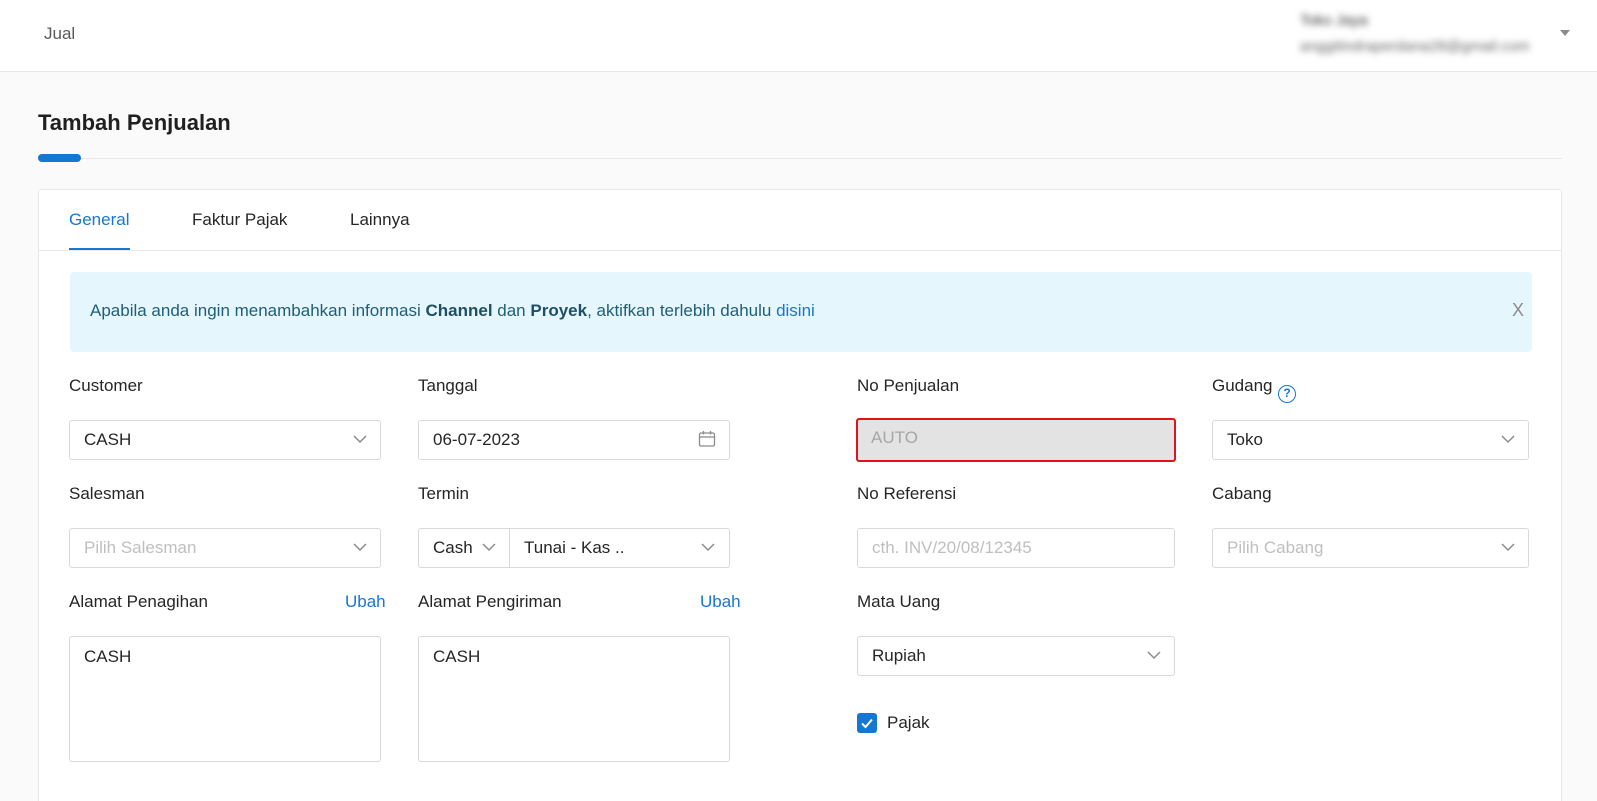 This screenshot has height=801, width=1597. Describe the element at coordinates (380, 220) in the screenshot. I see `tab-lainnya: Lainnya` at that location.